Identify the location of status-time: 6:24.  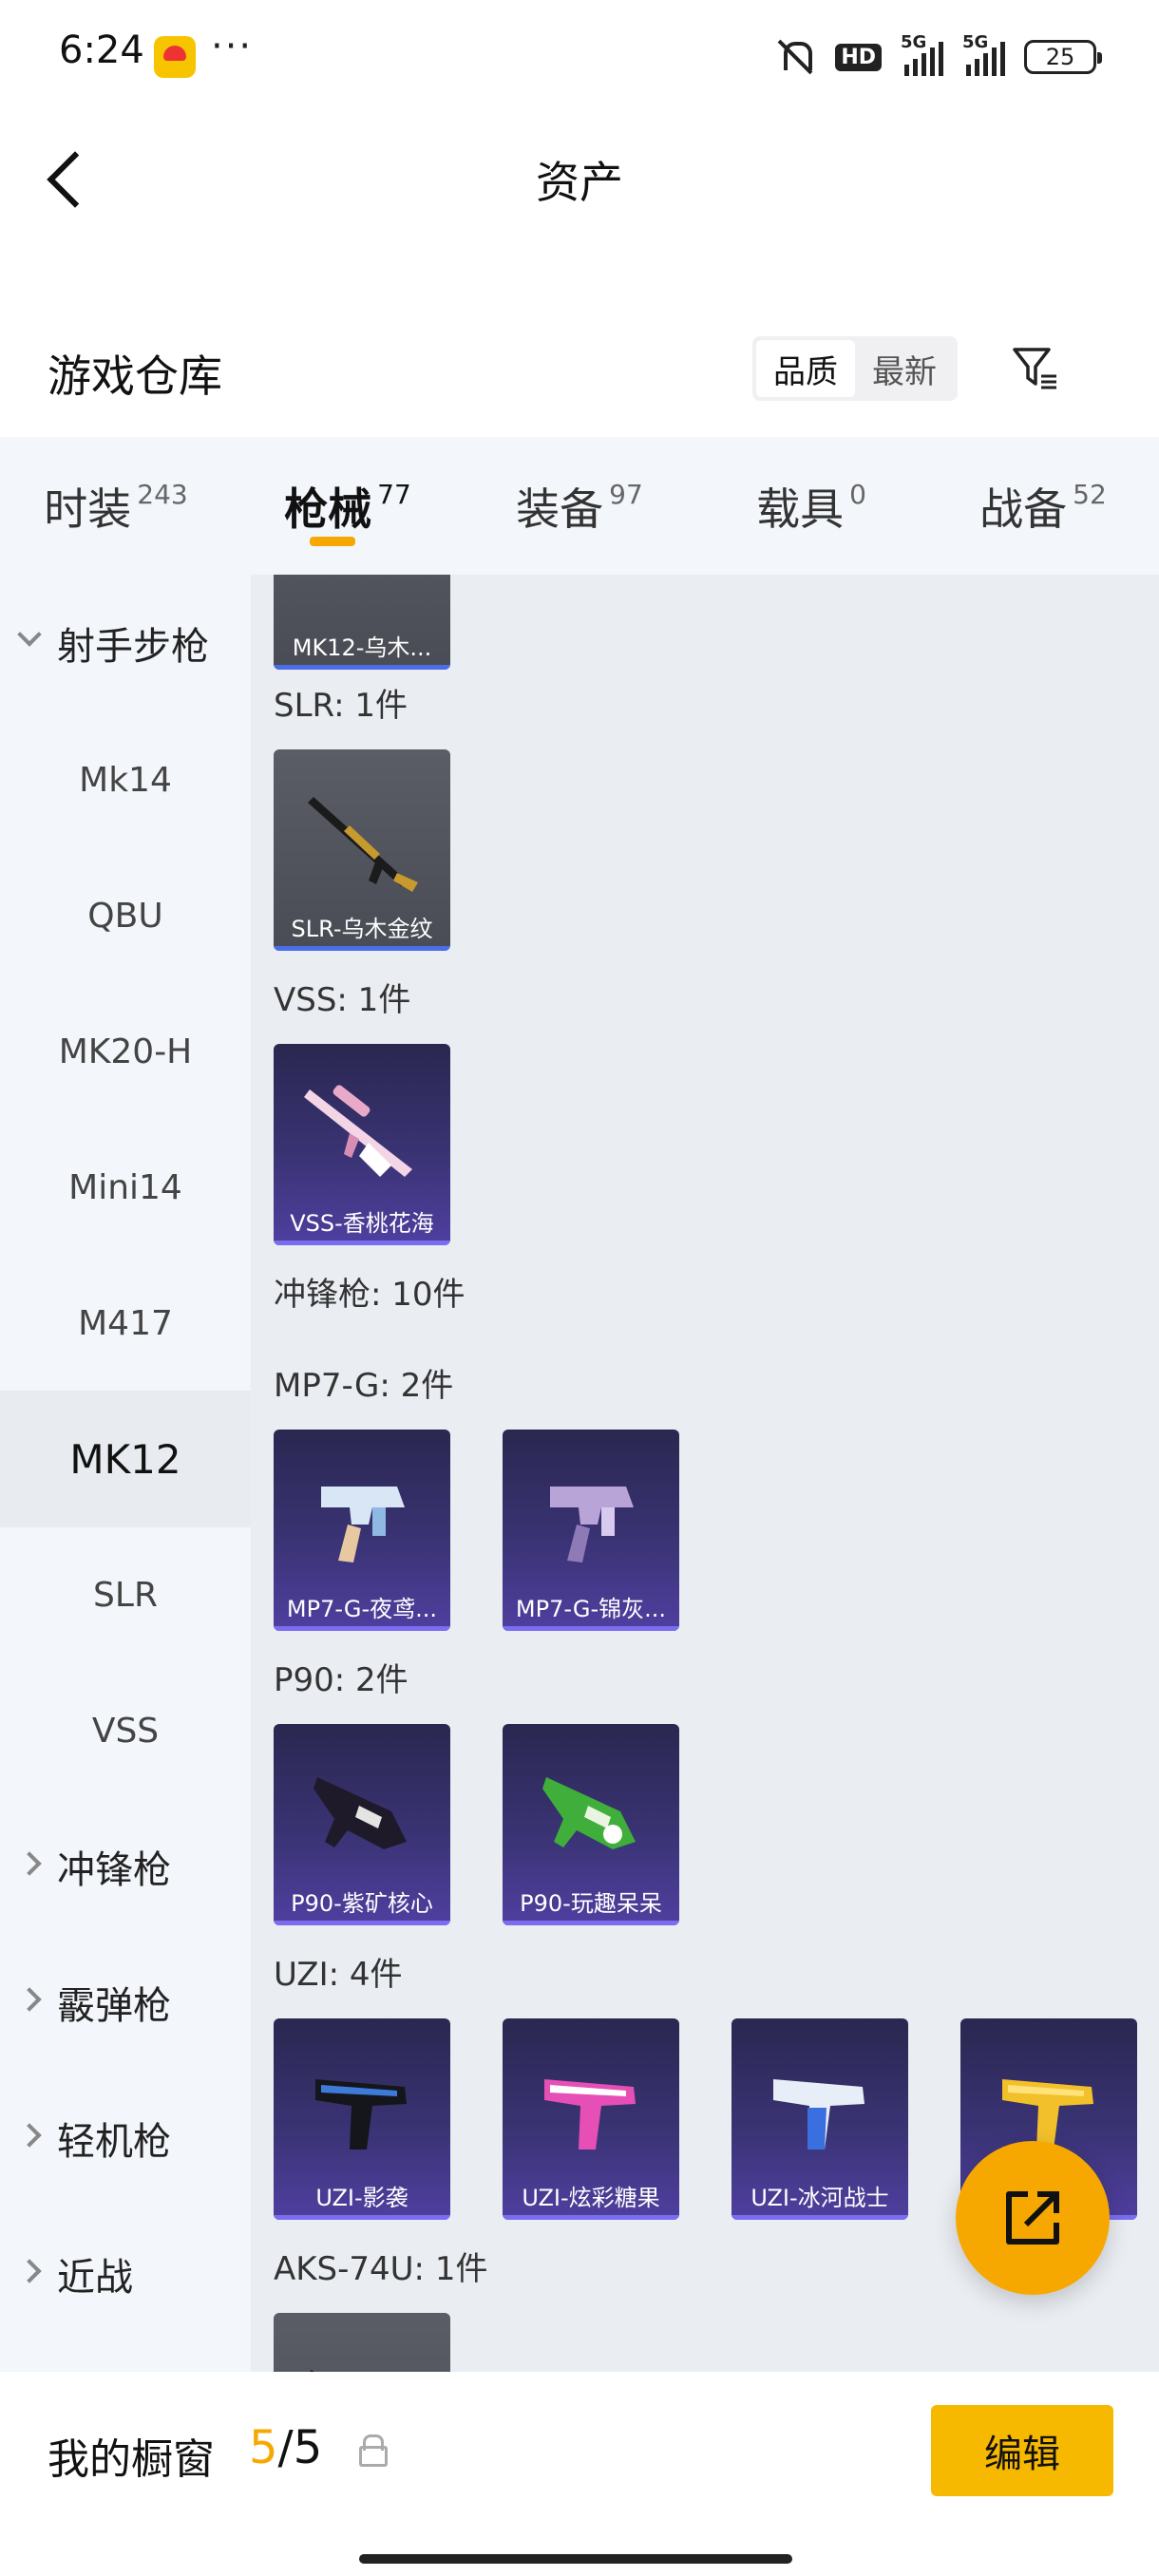
(101, 50).